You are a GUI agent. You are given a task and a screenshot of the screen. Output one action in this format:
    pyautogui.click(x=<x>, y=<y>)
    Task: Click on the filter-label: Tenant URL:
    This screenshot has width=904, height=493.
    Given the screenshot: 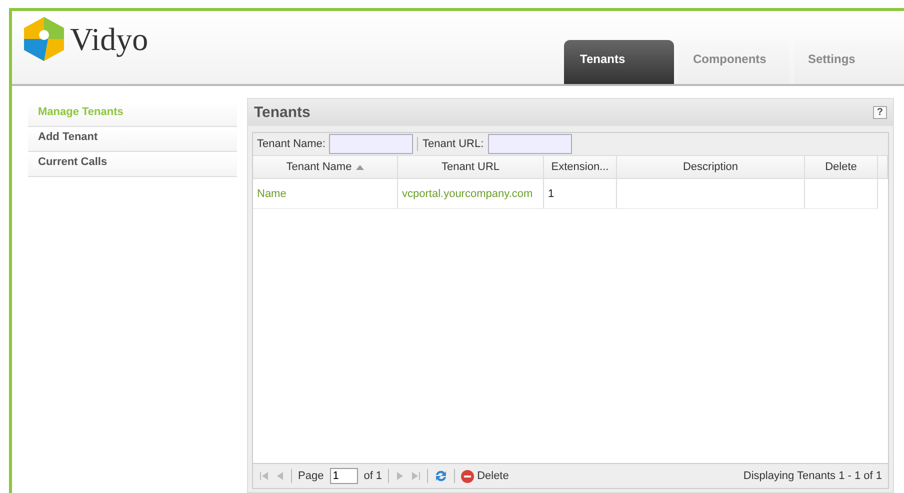 What is the action you would take?
    pyautogui.click(x=453, y=144)
    